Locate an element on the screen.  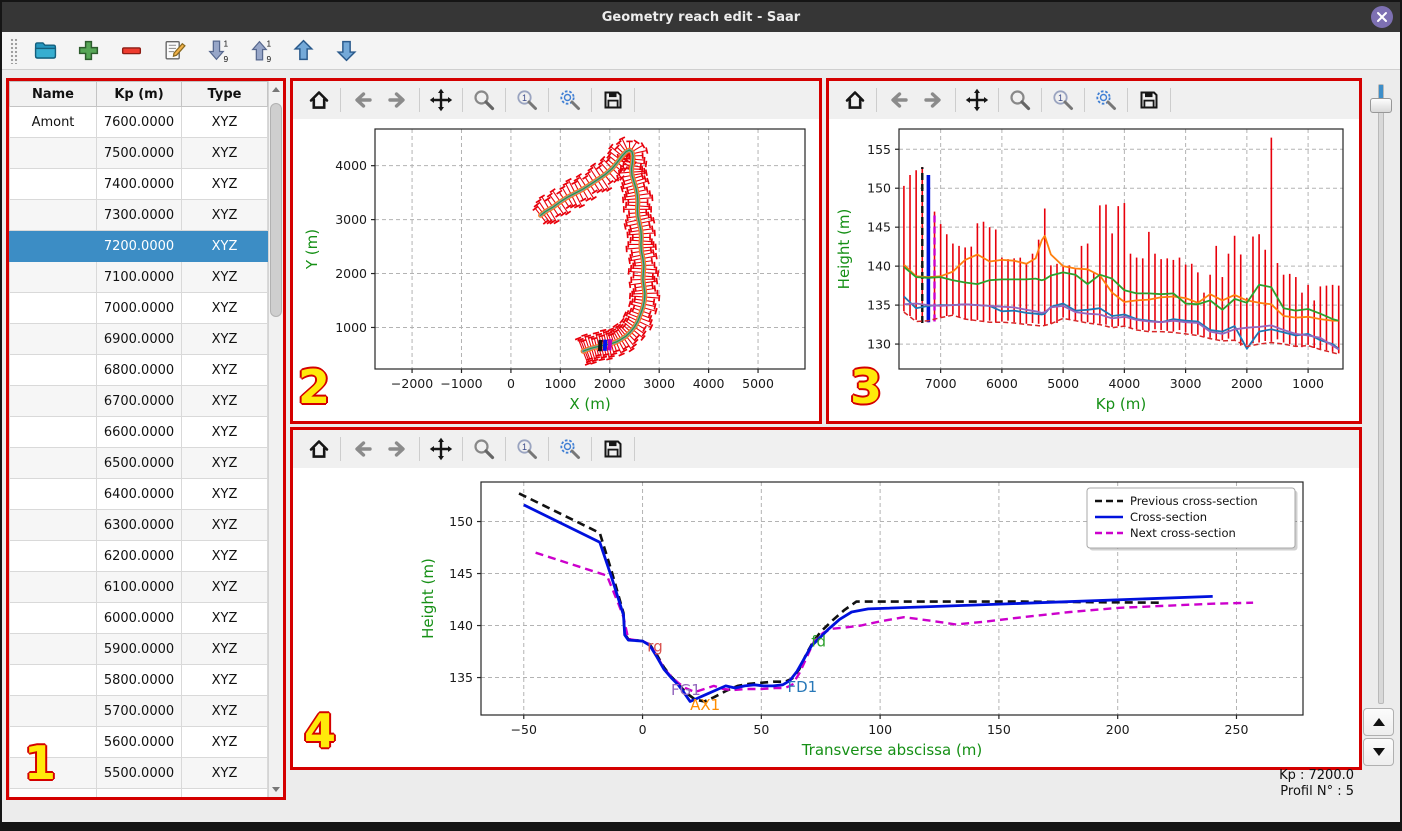
table-row: 6000.0000 XYZ is located at coordinates (138, 618).